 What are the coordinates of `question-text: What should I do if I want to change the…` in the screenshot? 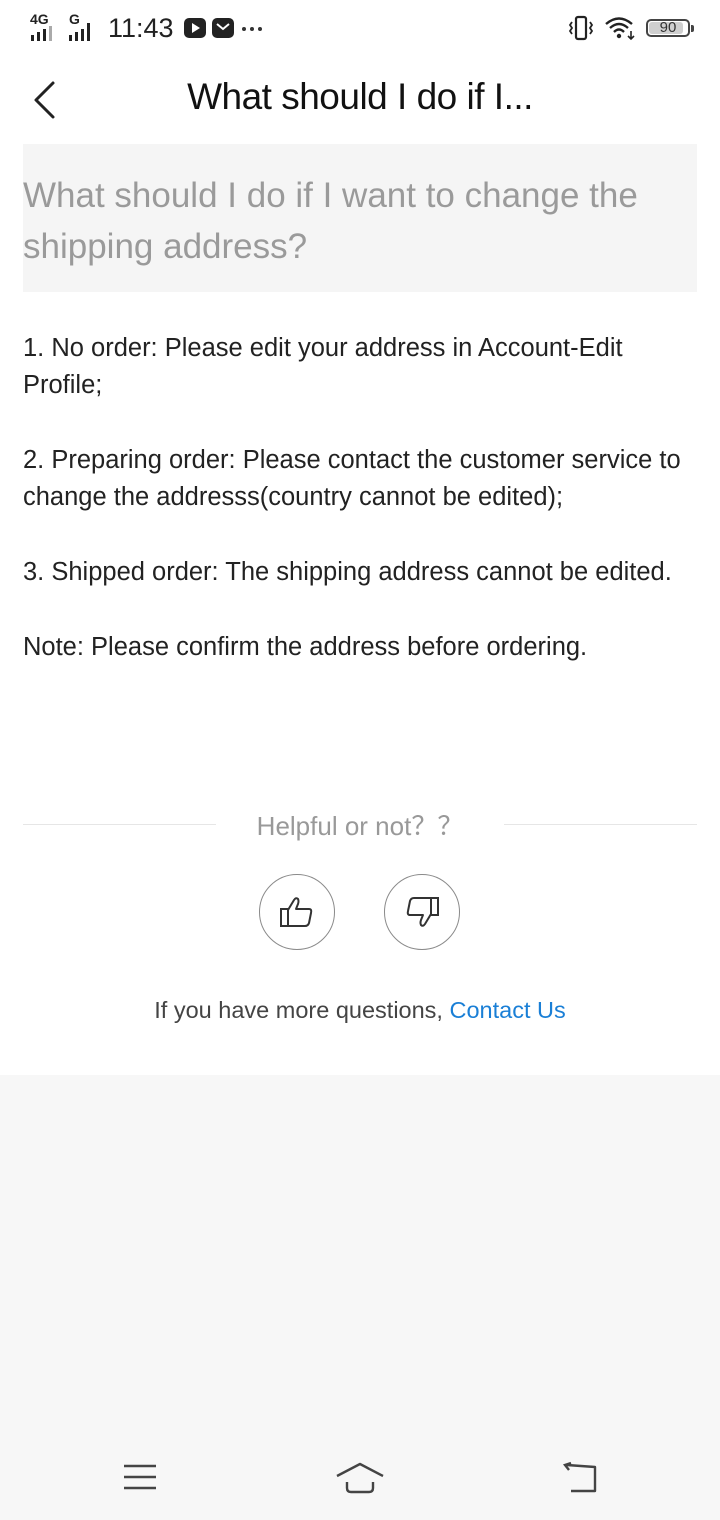 It's located at (330, 221).